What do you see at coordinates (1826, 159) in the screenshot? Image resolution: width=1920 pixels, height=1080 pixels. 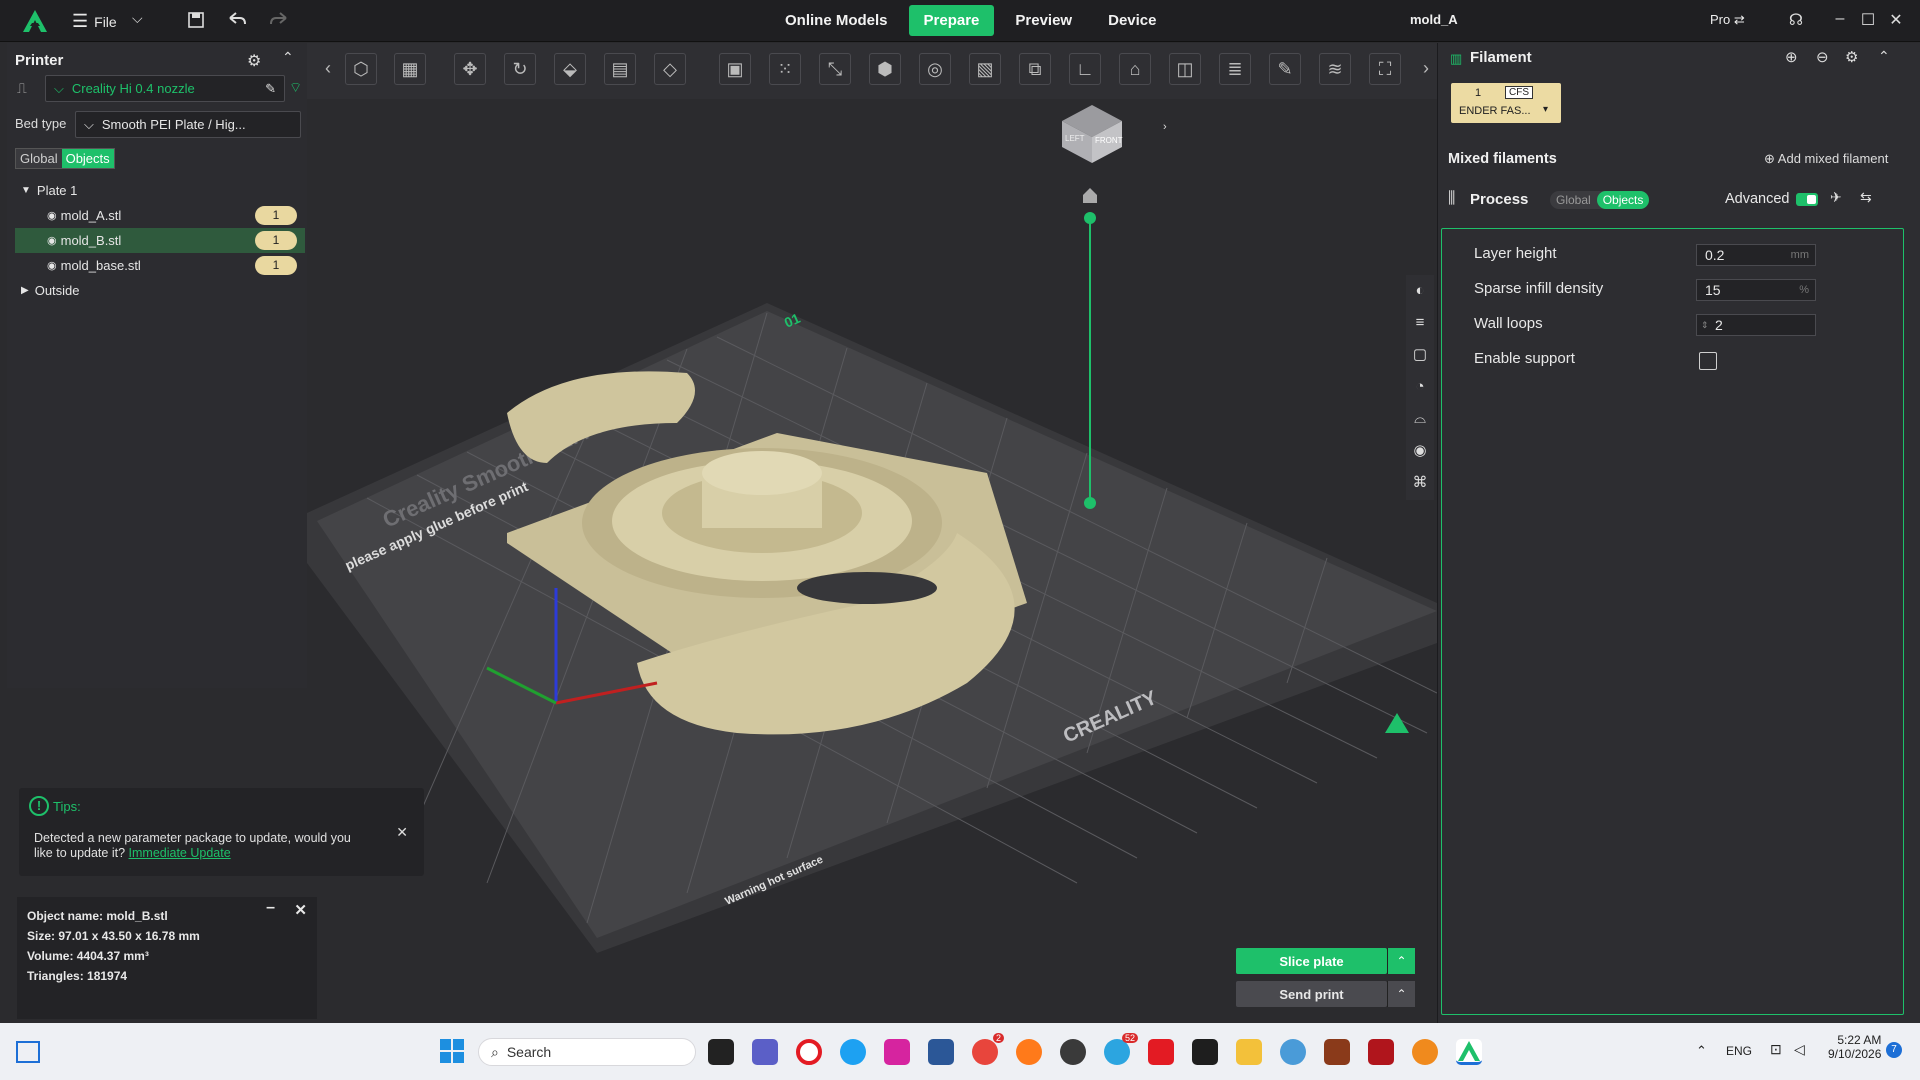 I see `add-mixed-filament-button: ⊕ Add mixed filament` at bounding box center [1826, 159].